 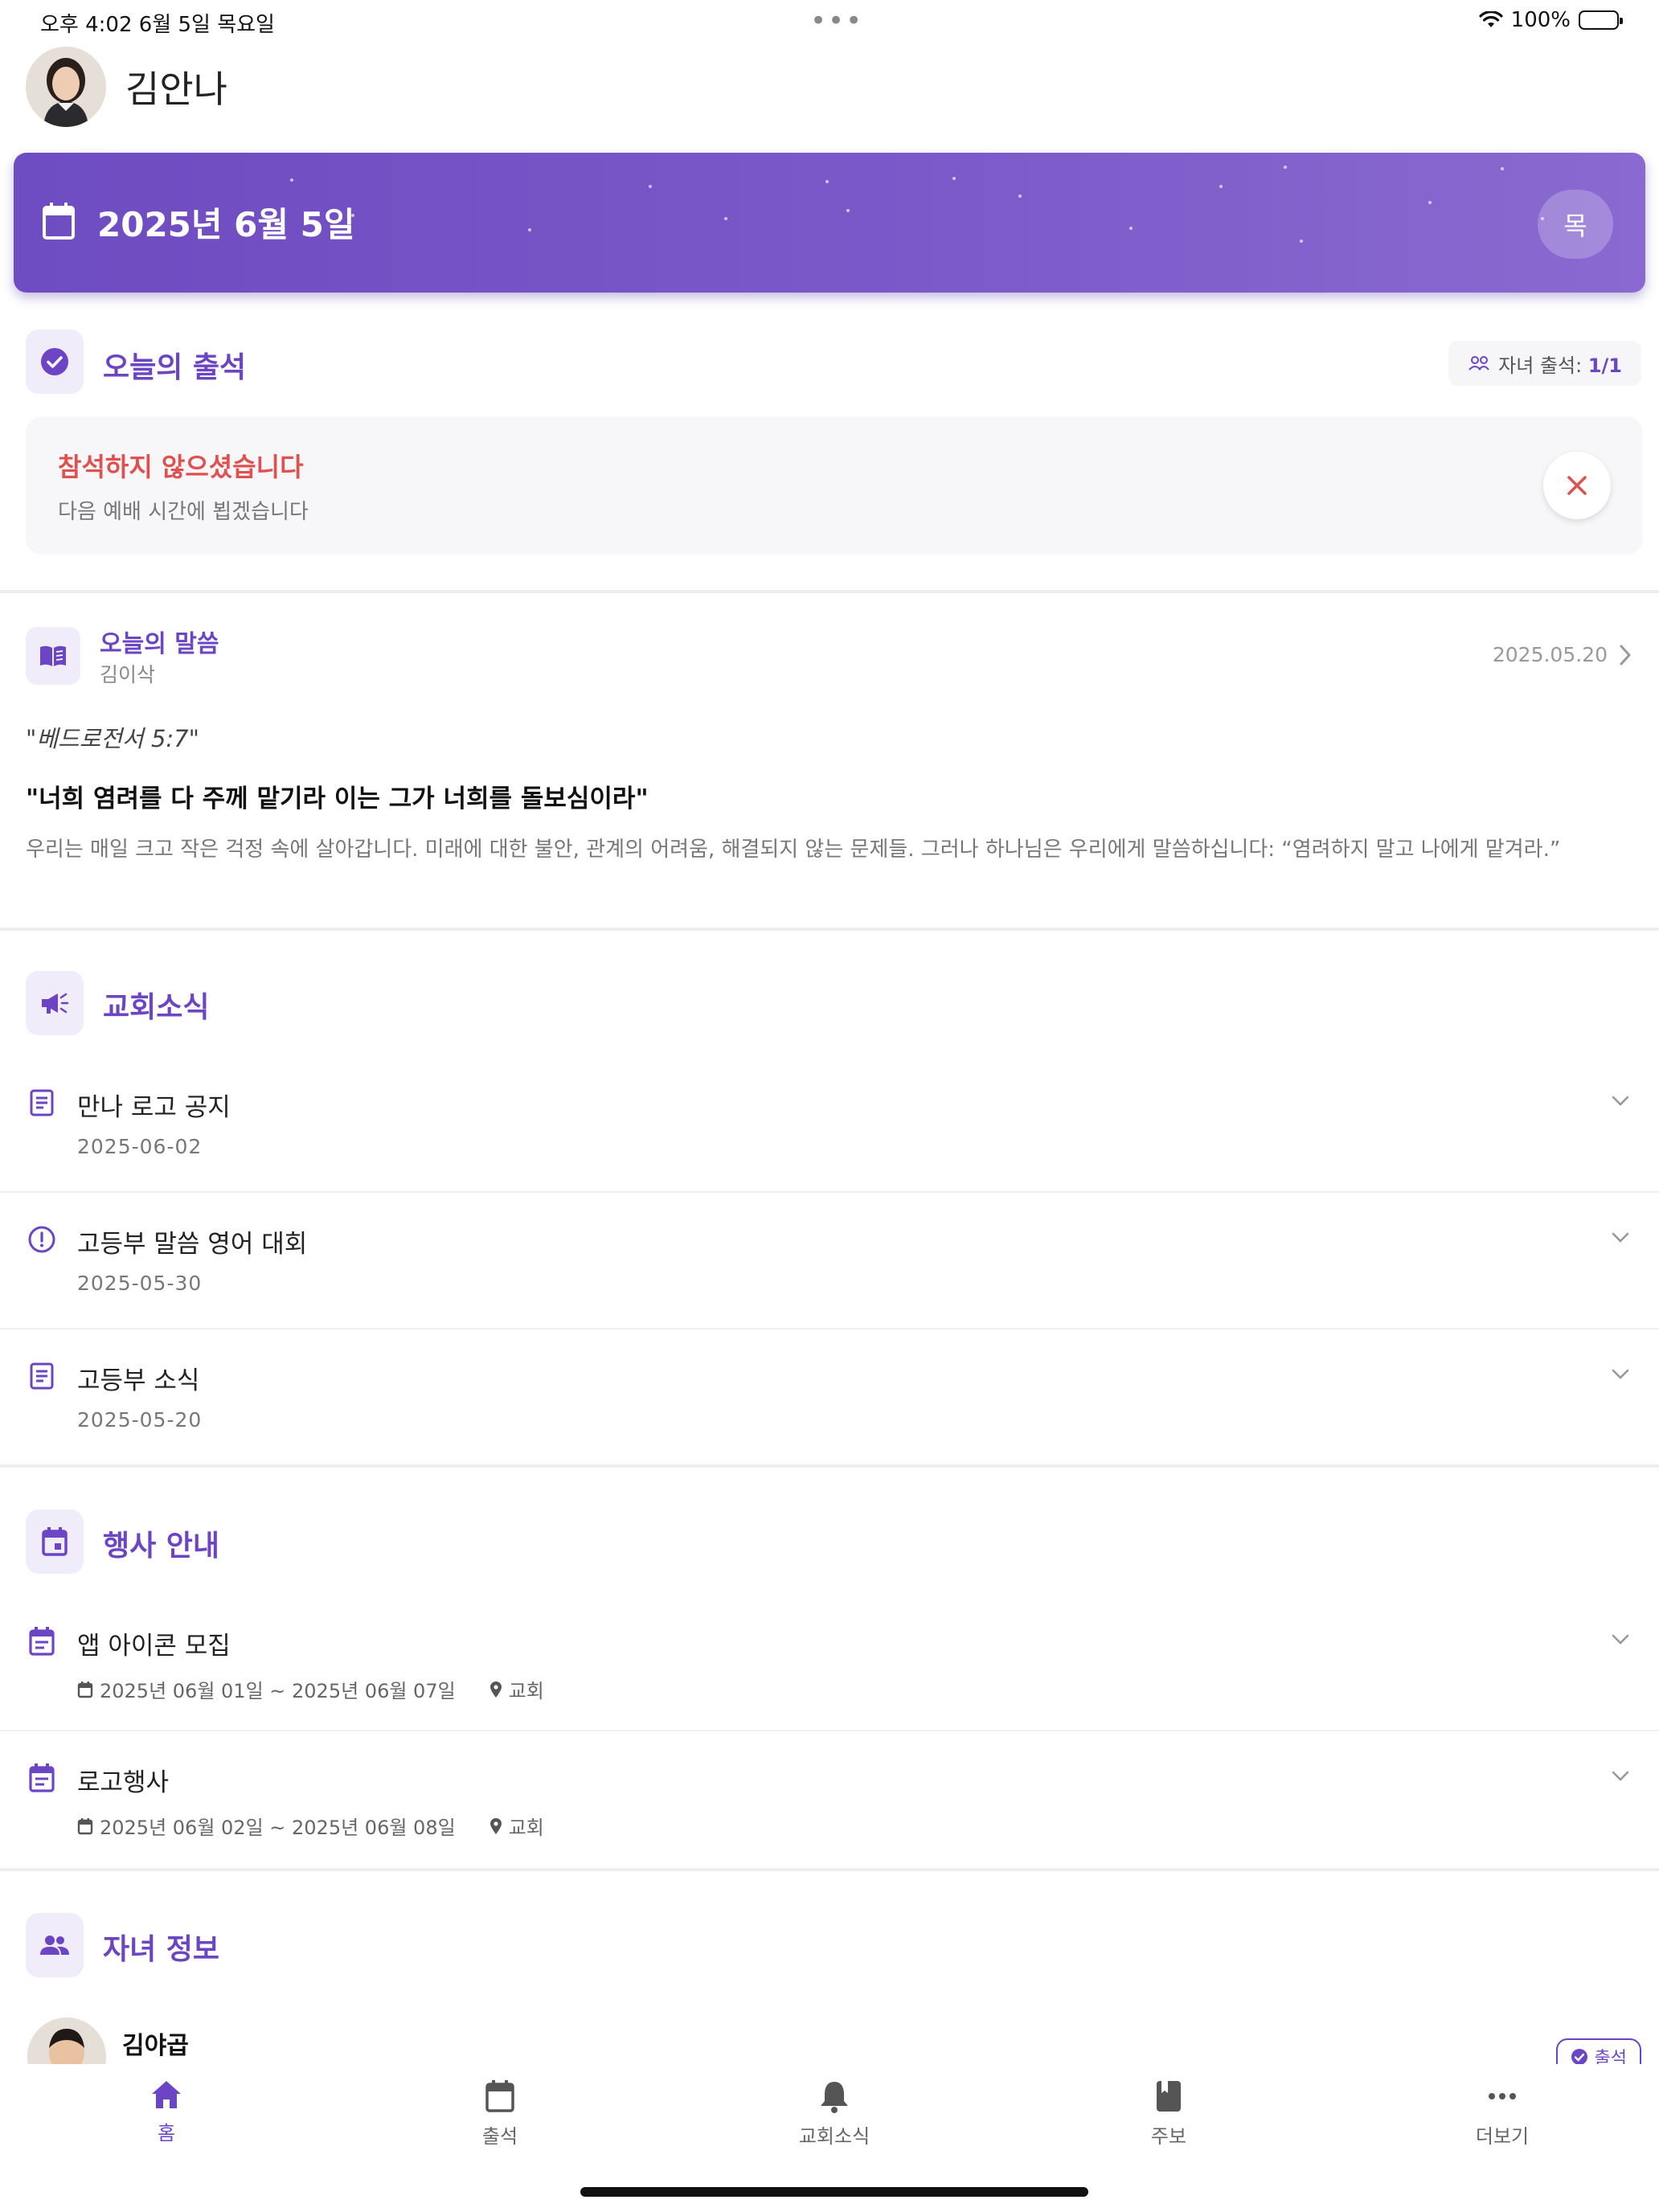 I want to click on bell-icon, so click(x=834, y=2097).